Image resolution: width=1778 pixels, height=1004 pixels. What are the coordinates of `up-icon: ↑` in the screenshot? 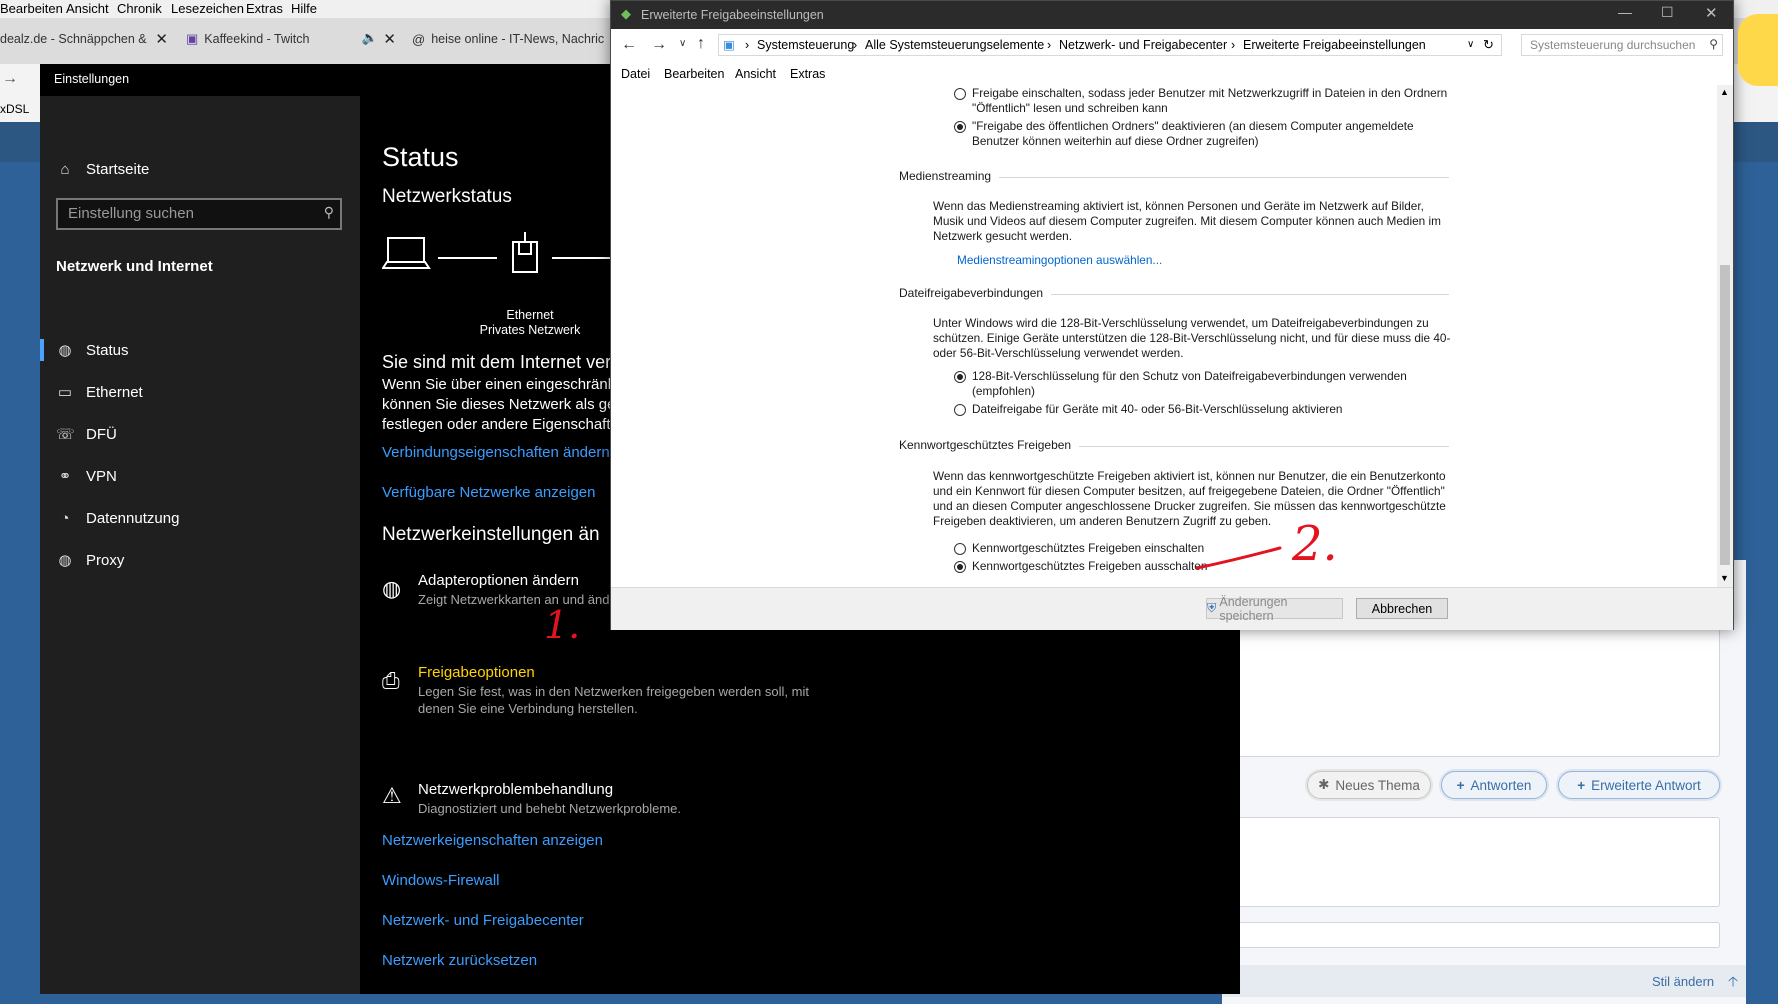 It's located at (701, 44).